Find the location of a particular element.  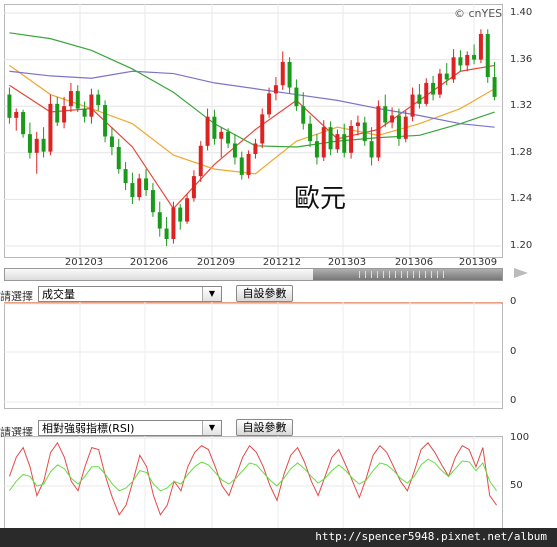

watermark: © cnYES is located at coordinates (478, 13).